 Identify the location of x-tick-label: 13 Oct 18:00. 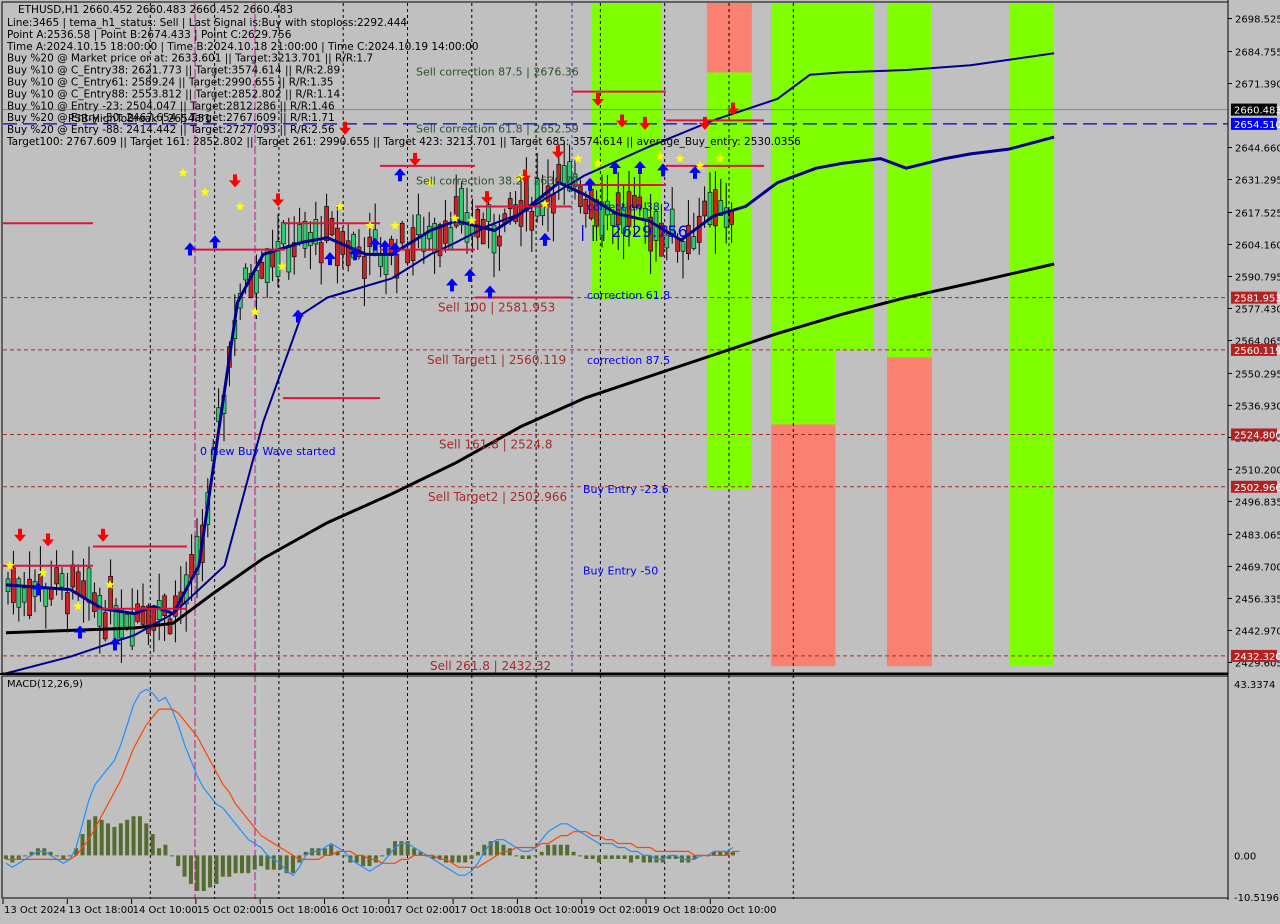
(100, 910).